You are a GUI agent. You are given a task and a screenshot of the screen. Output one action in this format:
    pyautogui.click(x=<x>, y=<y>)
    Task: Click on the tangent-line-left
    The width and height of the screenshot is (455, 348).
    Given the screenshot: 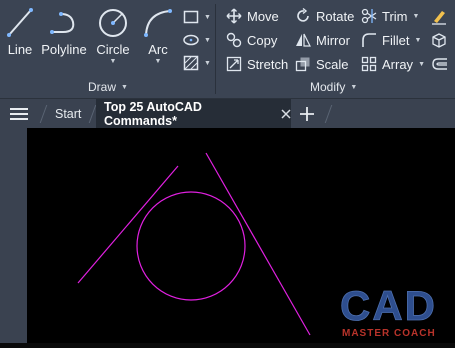 What is the action you would take?
    pyautogui.click(x=128, y=224)
    